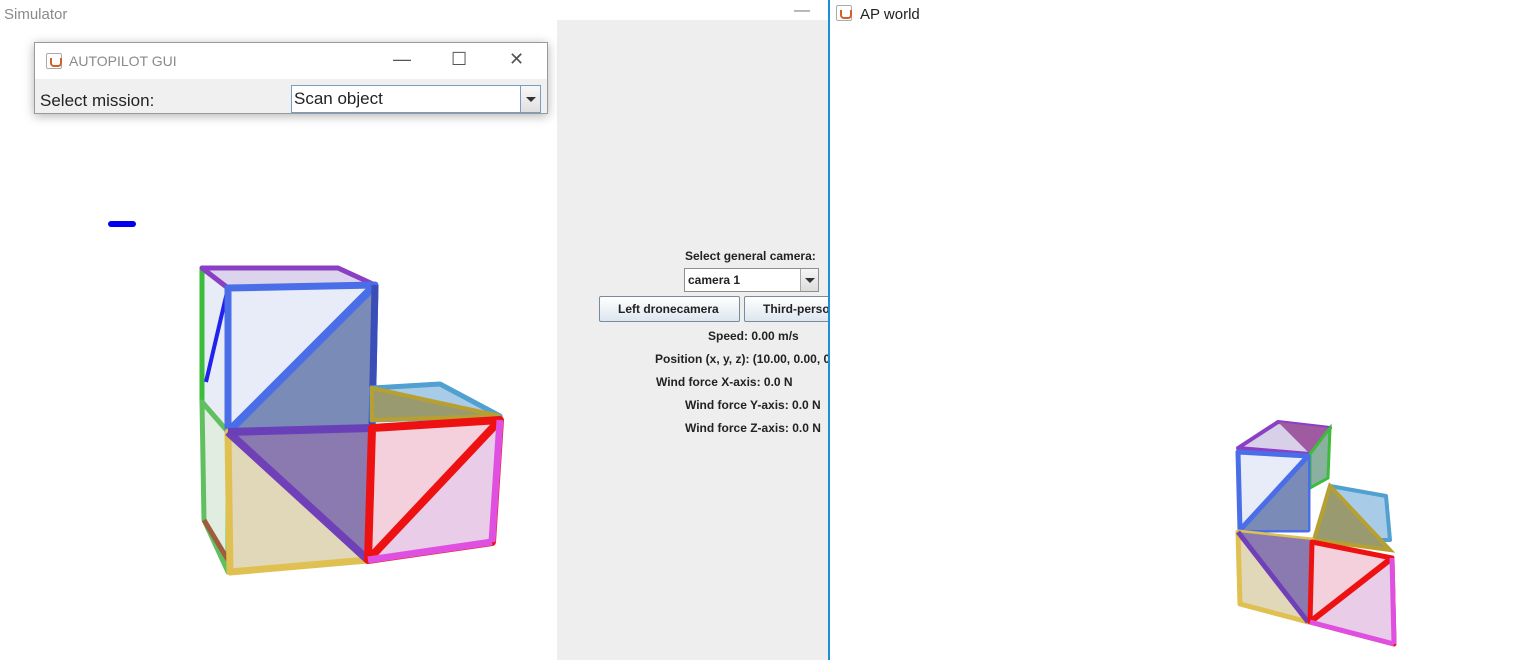 This screenshot has width=1532, height=660. I want to click on wind-z-readout: Wind force Z-axis: 0.0 N, so click(753, 428).